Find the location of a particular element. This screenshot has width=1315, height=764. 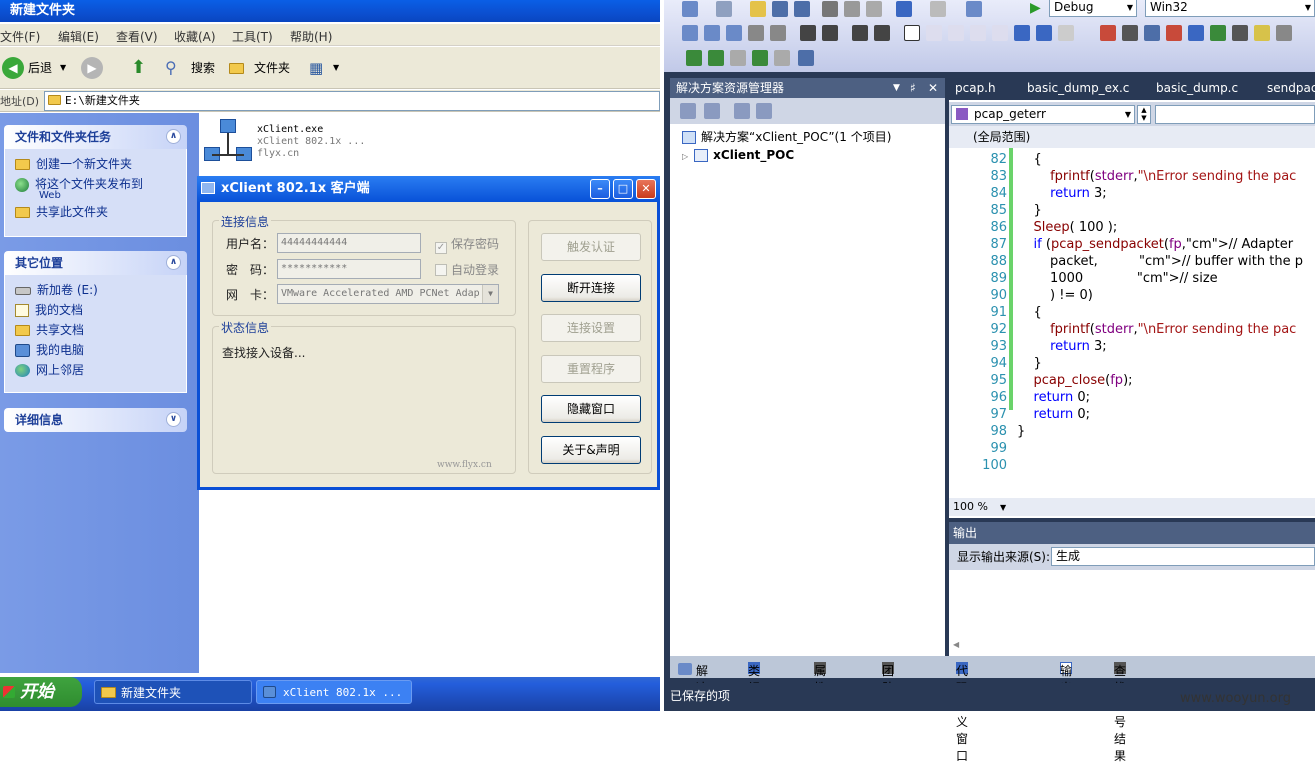

rebuild-icon is located at coordinates (716, 58).